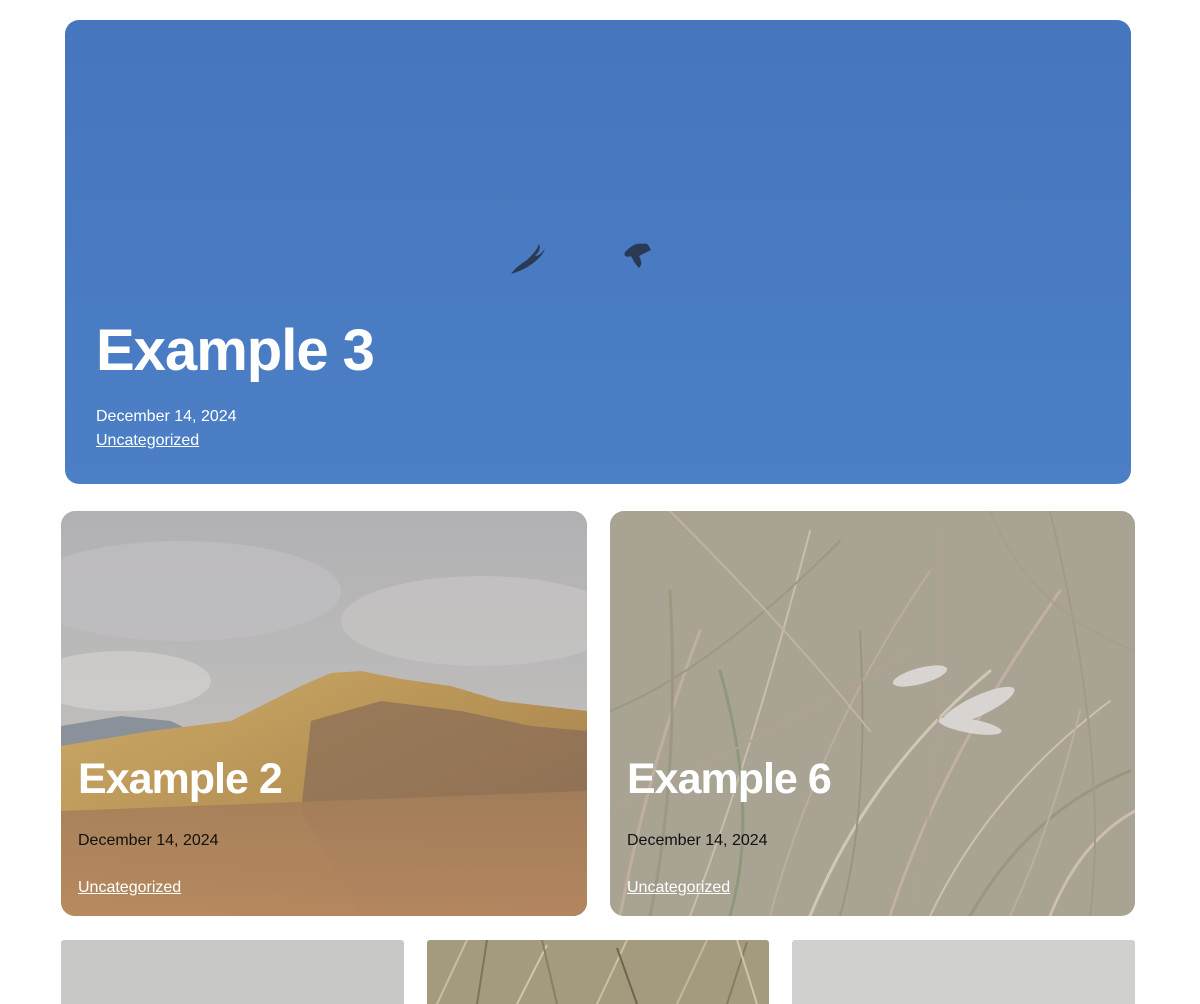 This screenshot has width=1200, height=1004. Describe the element at coordinates (235, 351) in the screenshot. I see `post-title: Example 3` at that location.